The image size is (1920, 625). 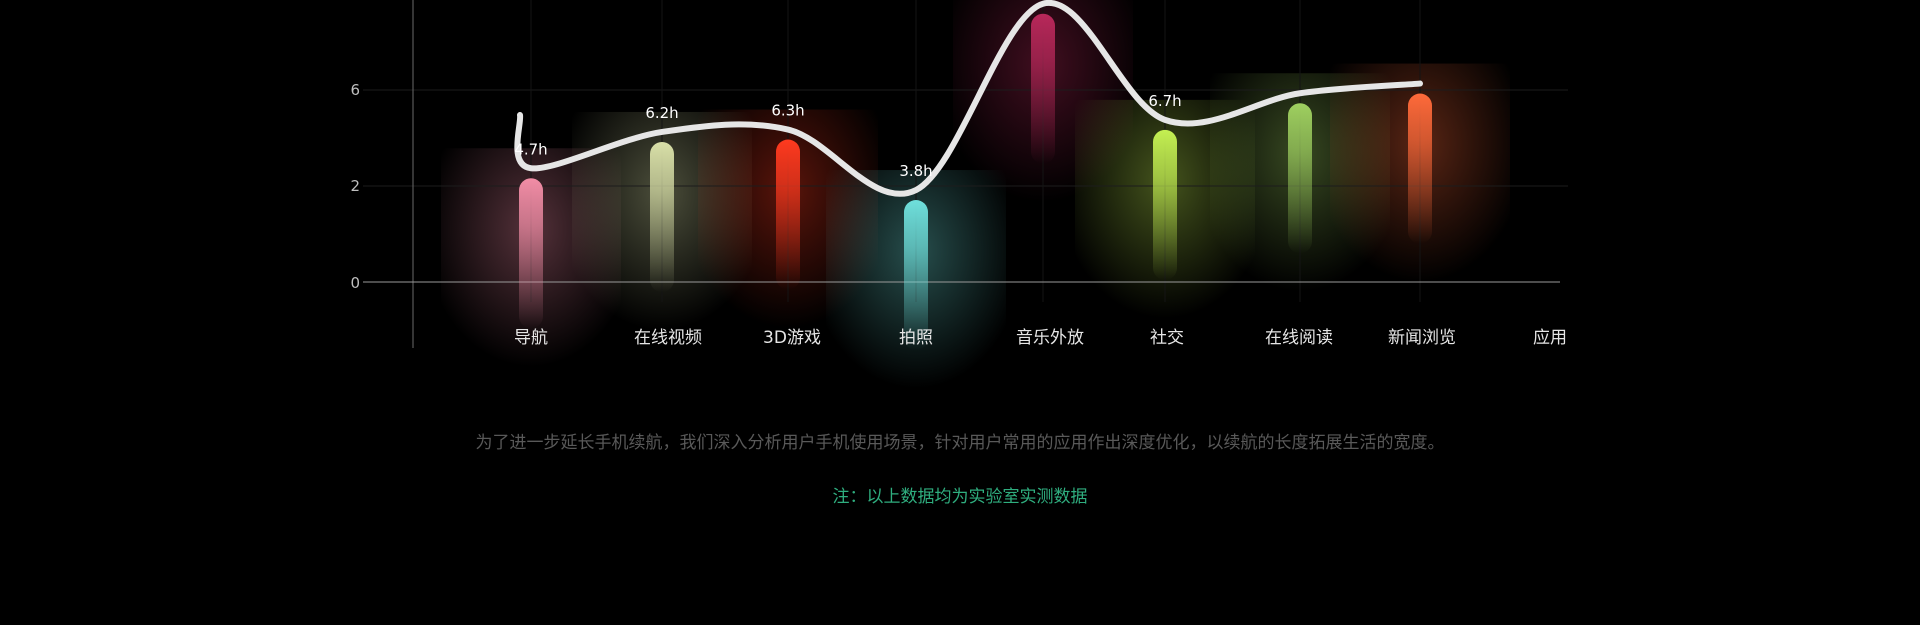 What do you see at coordinates (915, 171) in the screenshot?
I see `value-label: 3.8h` at bounding box center [915, 171].